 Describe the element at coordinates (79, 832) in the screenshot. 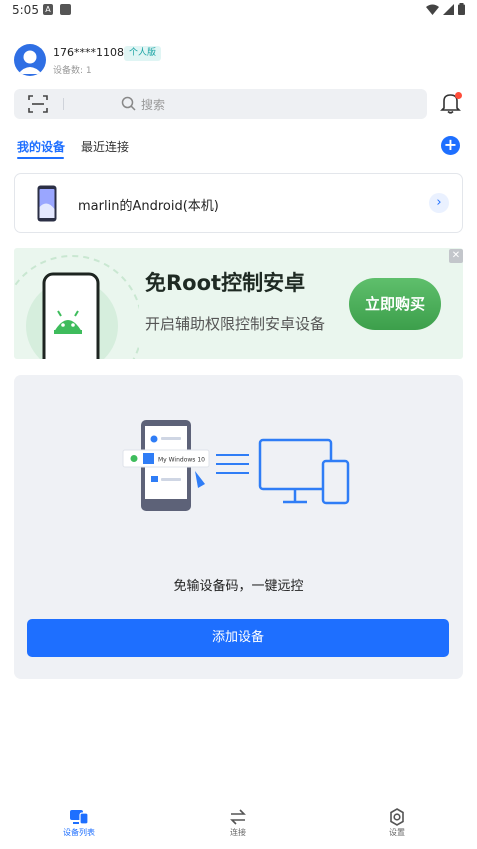

I see `nav-device-list-label: 设备列表` at that location.